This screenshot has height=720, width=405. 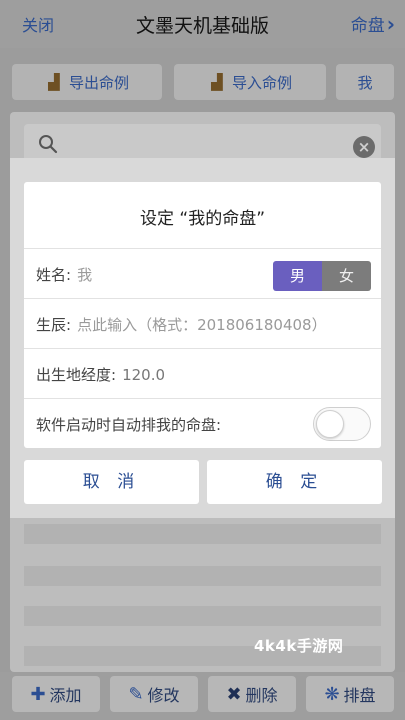 I want to click on delete-button: ✖ 删除, so click(x=252, y=694).